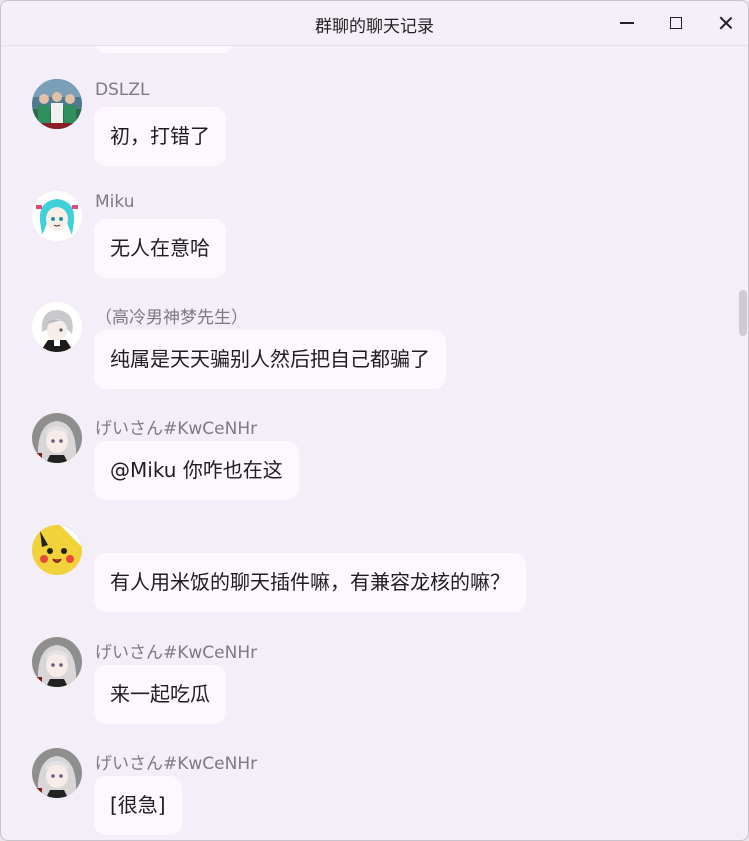  Describe the element at coordinates (57, 550) in the screenshot. I see `pikachu-avatar` at that location.